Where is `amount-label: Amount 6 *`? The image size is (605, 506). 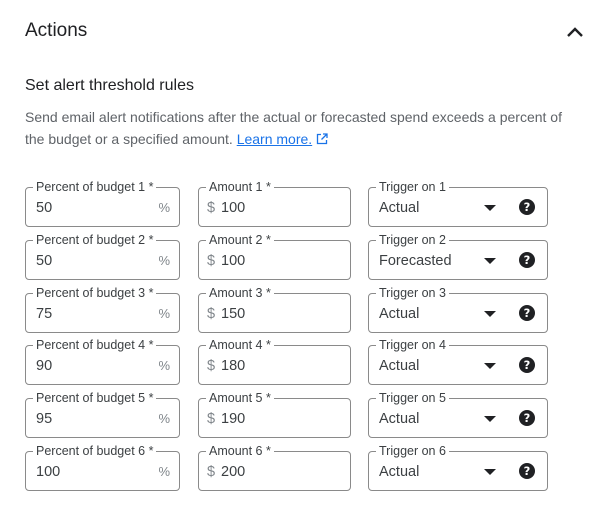 amount-label: Amount 6 * is located at coordinates (240, 451).